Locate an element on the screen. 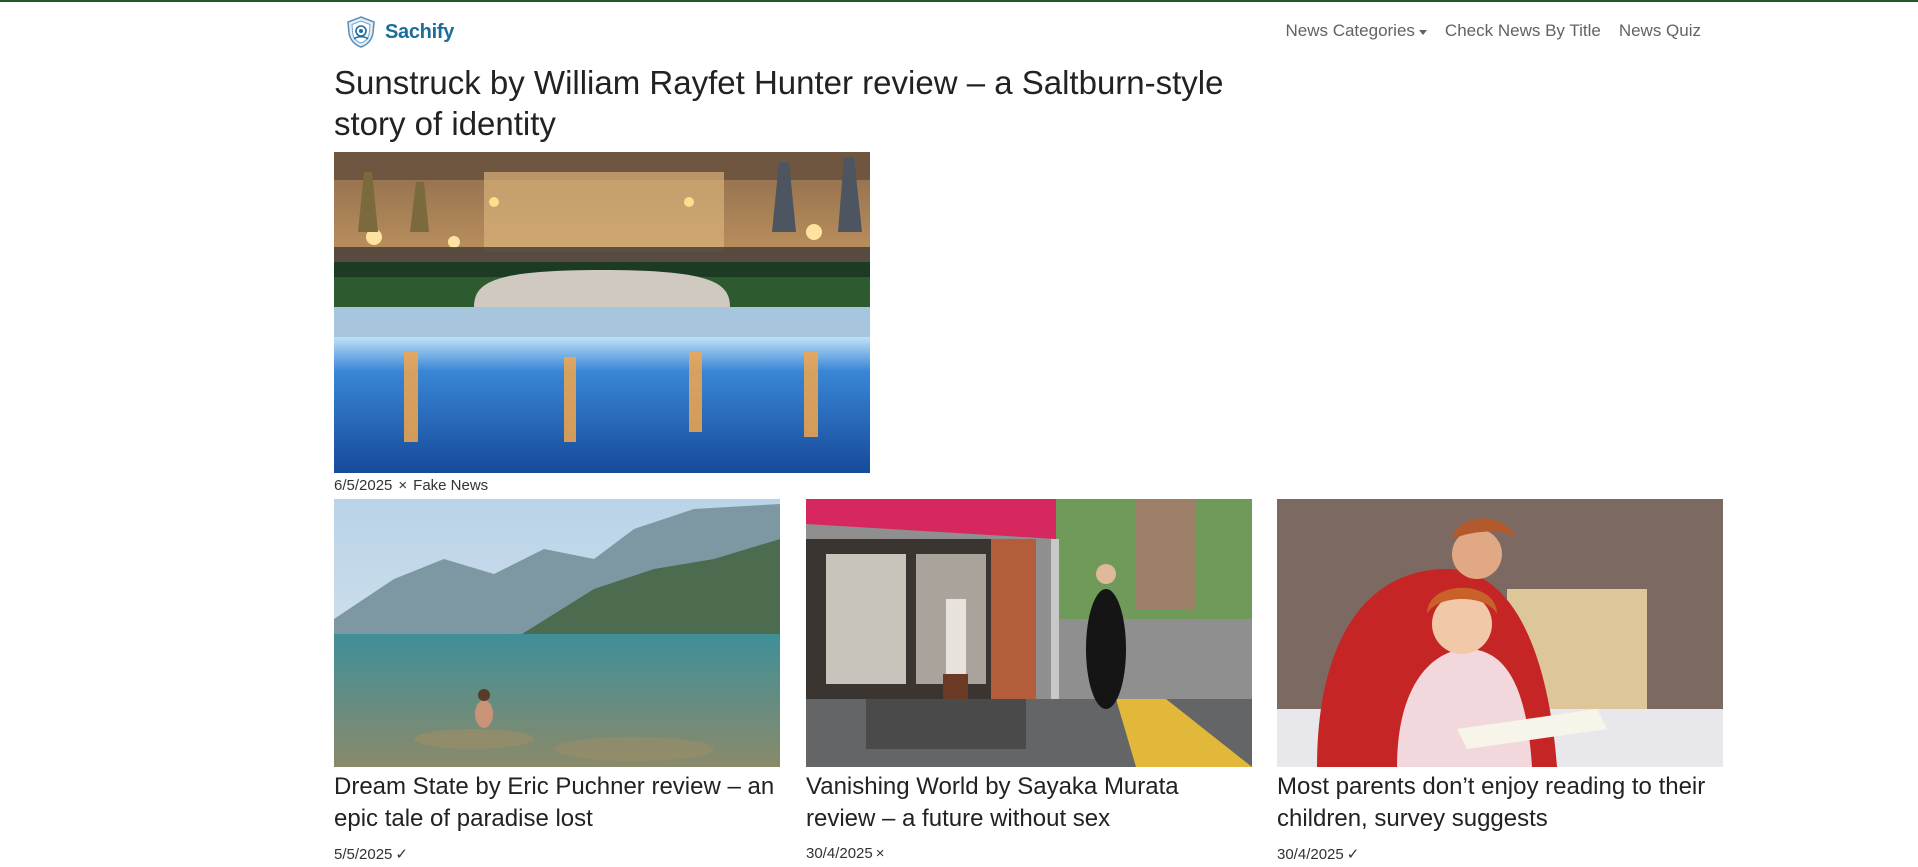 Image resolution: width=1918 pixels, height=867 pixels. shield-logo-icon is located at coordinates (361, 32).